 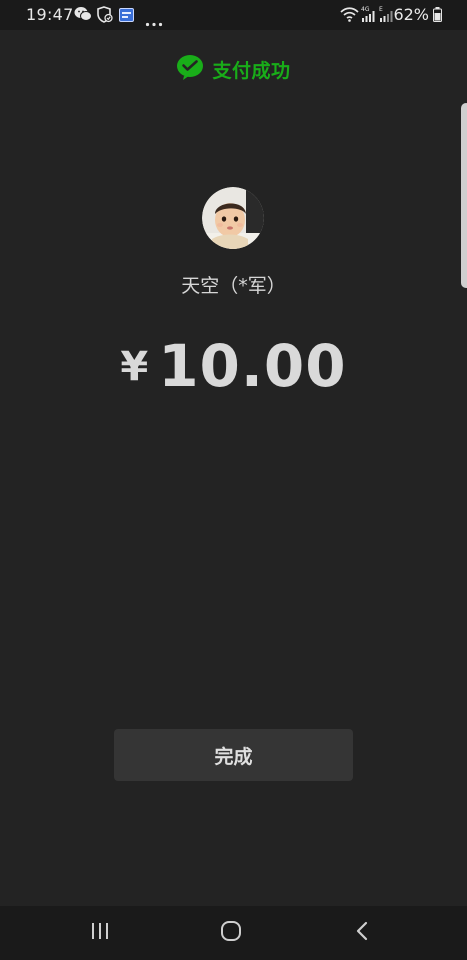 I want to click on done-button: 完成, so click(x=233, y=755).